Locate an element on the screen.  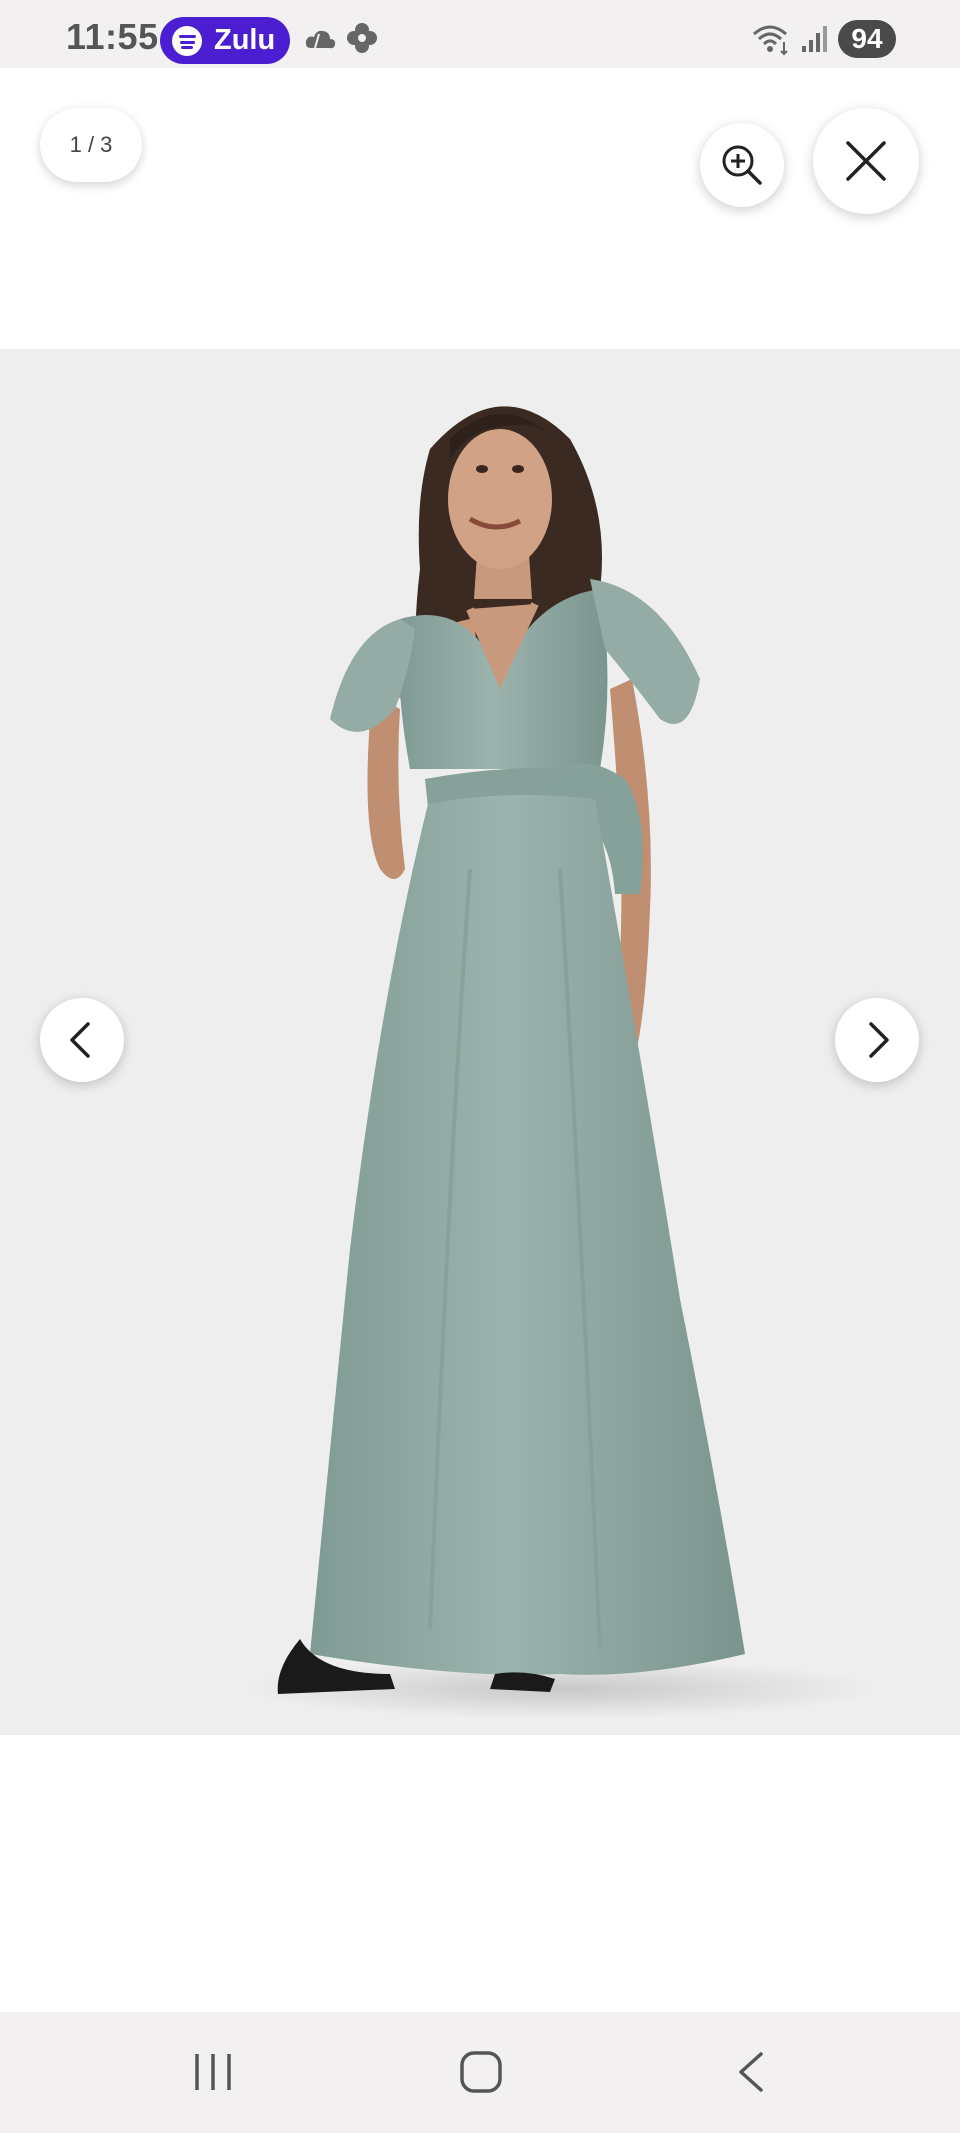
wifi-icon is located at coordinates (770, 40).